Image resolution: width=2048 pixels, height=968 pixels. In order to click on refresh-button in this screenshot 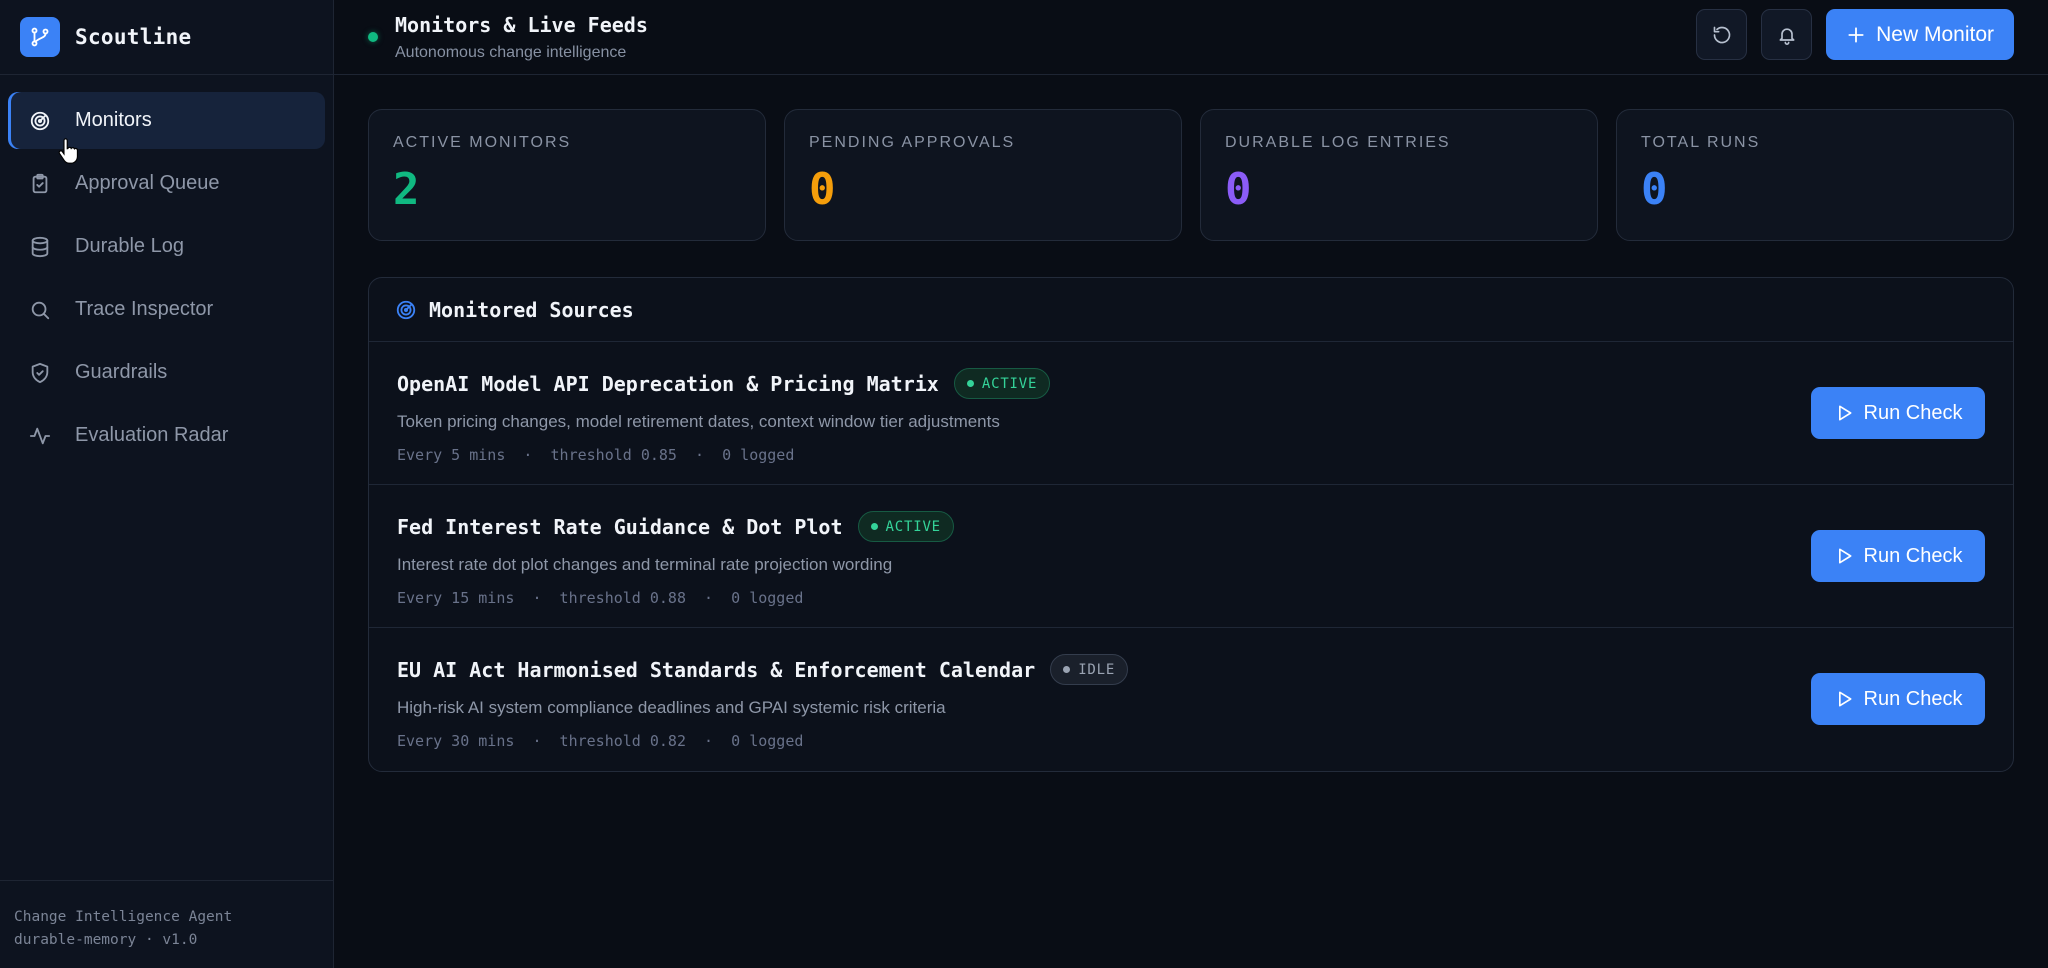, I will do `click(1722, 34)`.